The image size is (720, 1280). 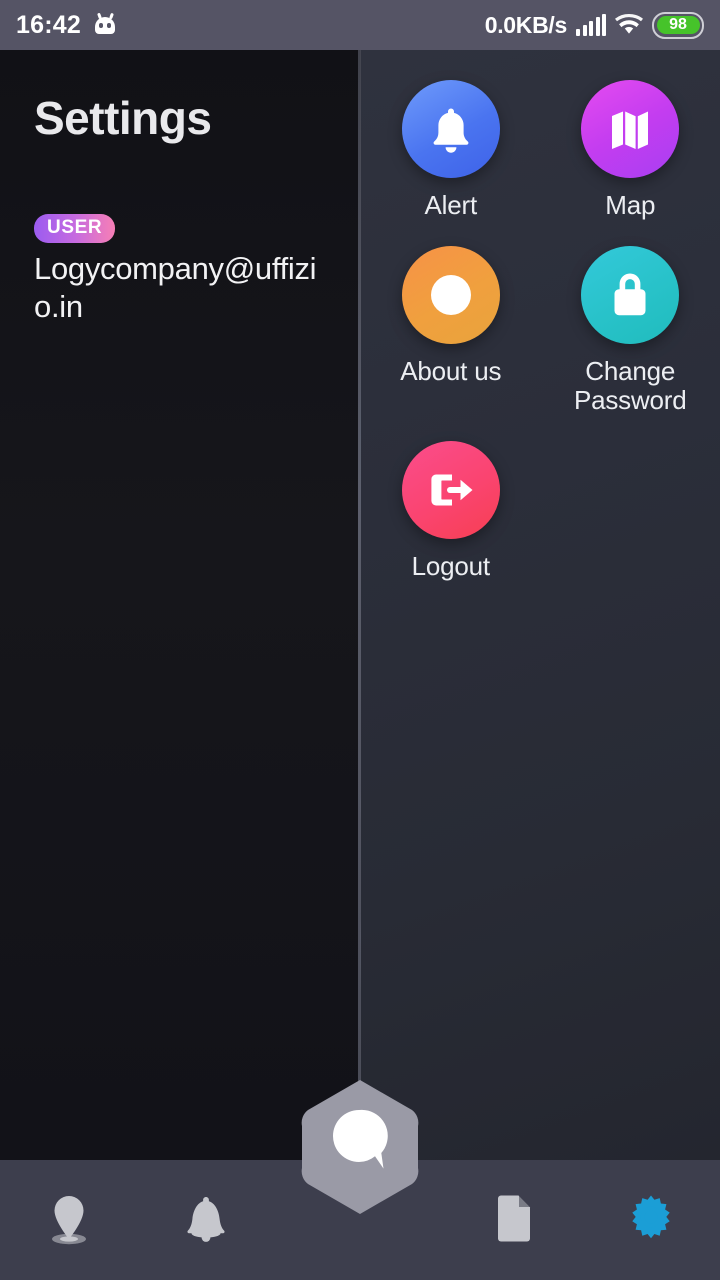 I want to click on info-icon, so click(x=450, y=295).